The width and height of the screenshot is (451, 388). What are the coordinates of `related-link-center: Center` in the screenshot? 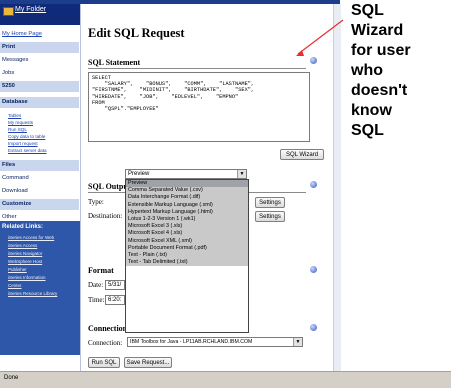 It's located at (43, 285).